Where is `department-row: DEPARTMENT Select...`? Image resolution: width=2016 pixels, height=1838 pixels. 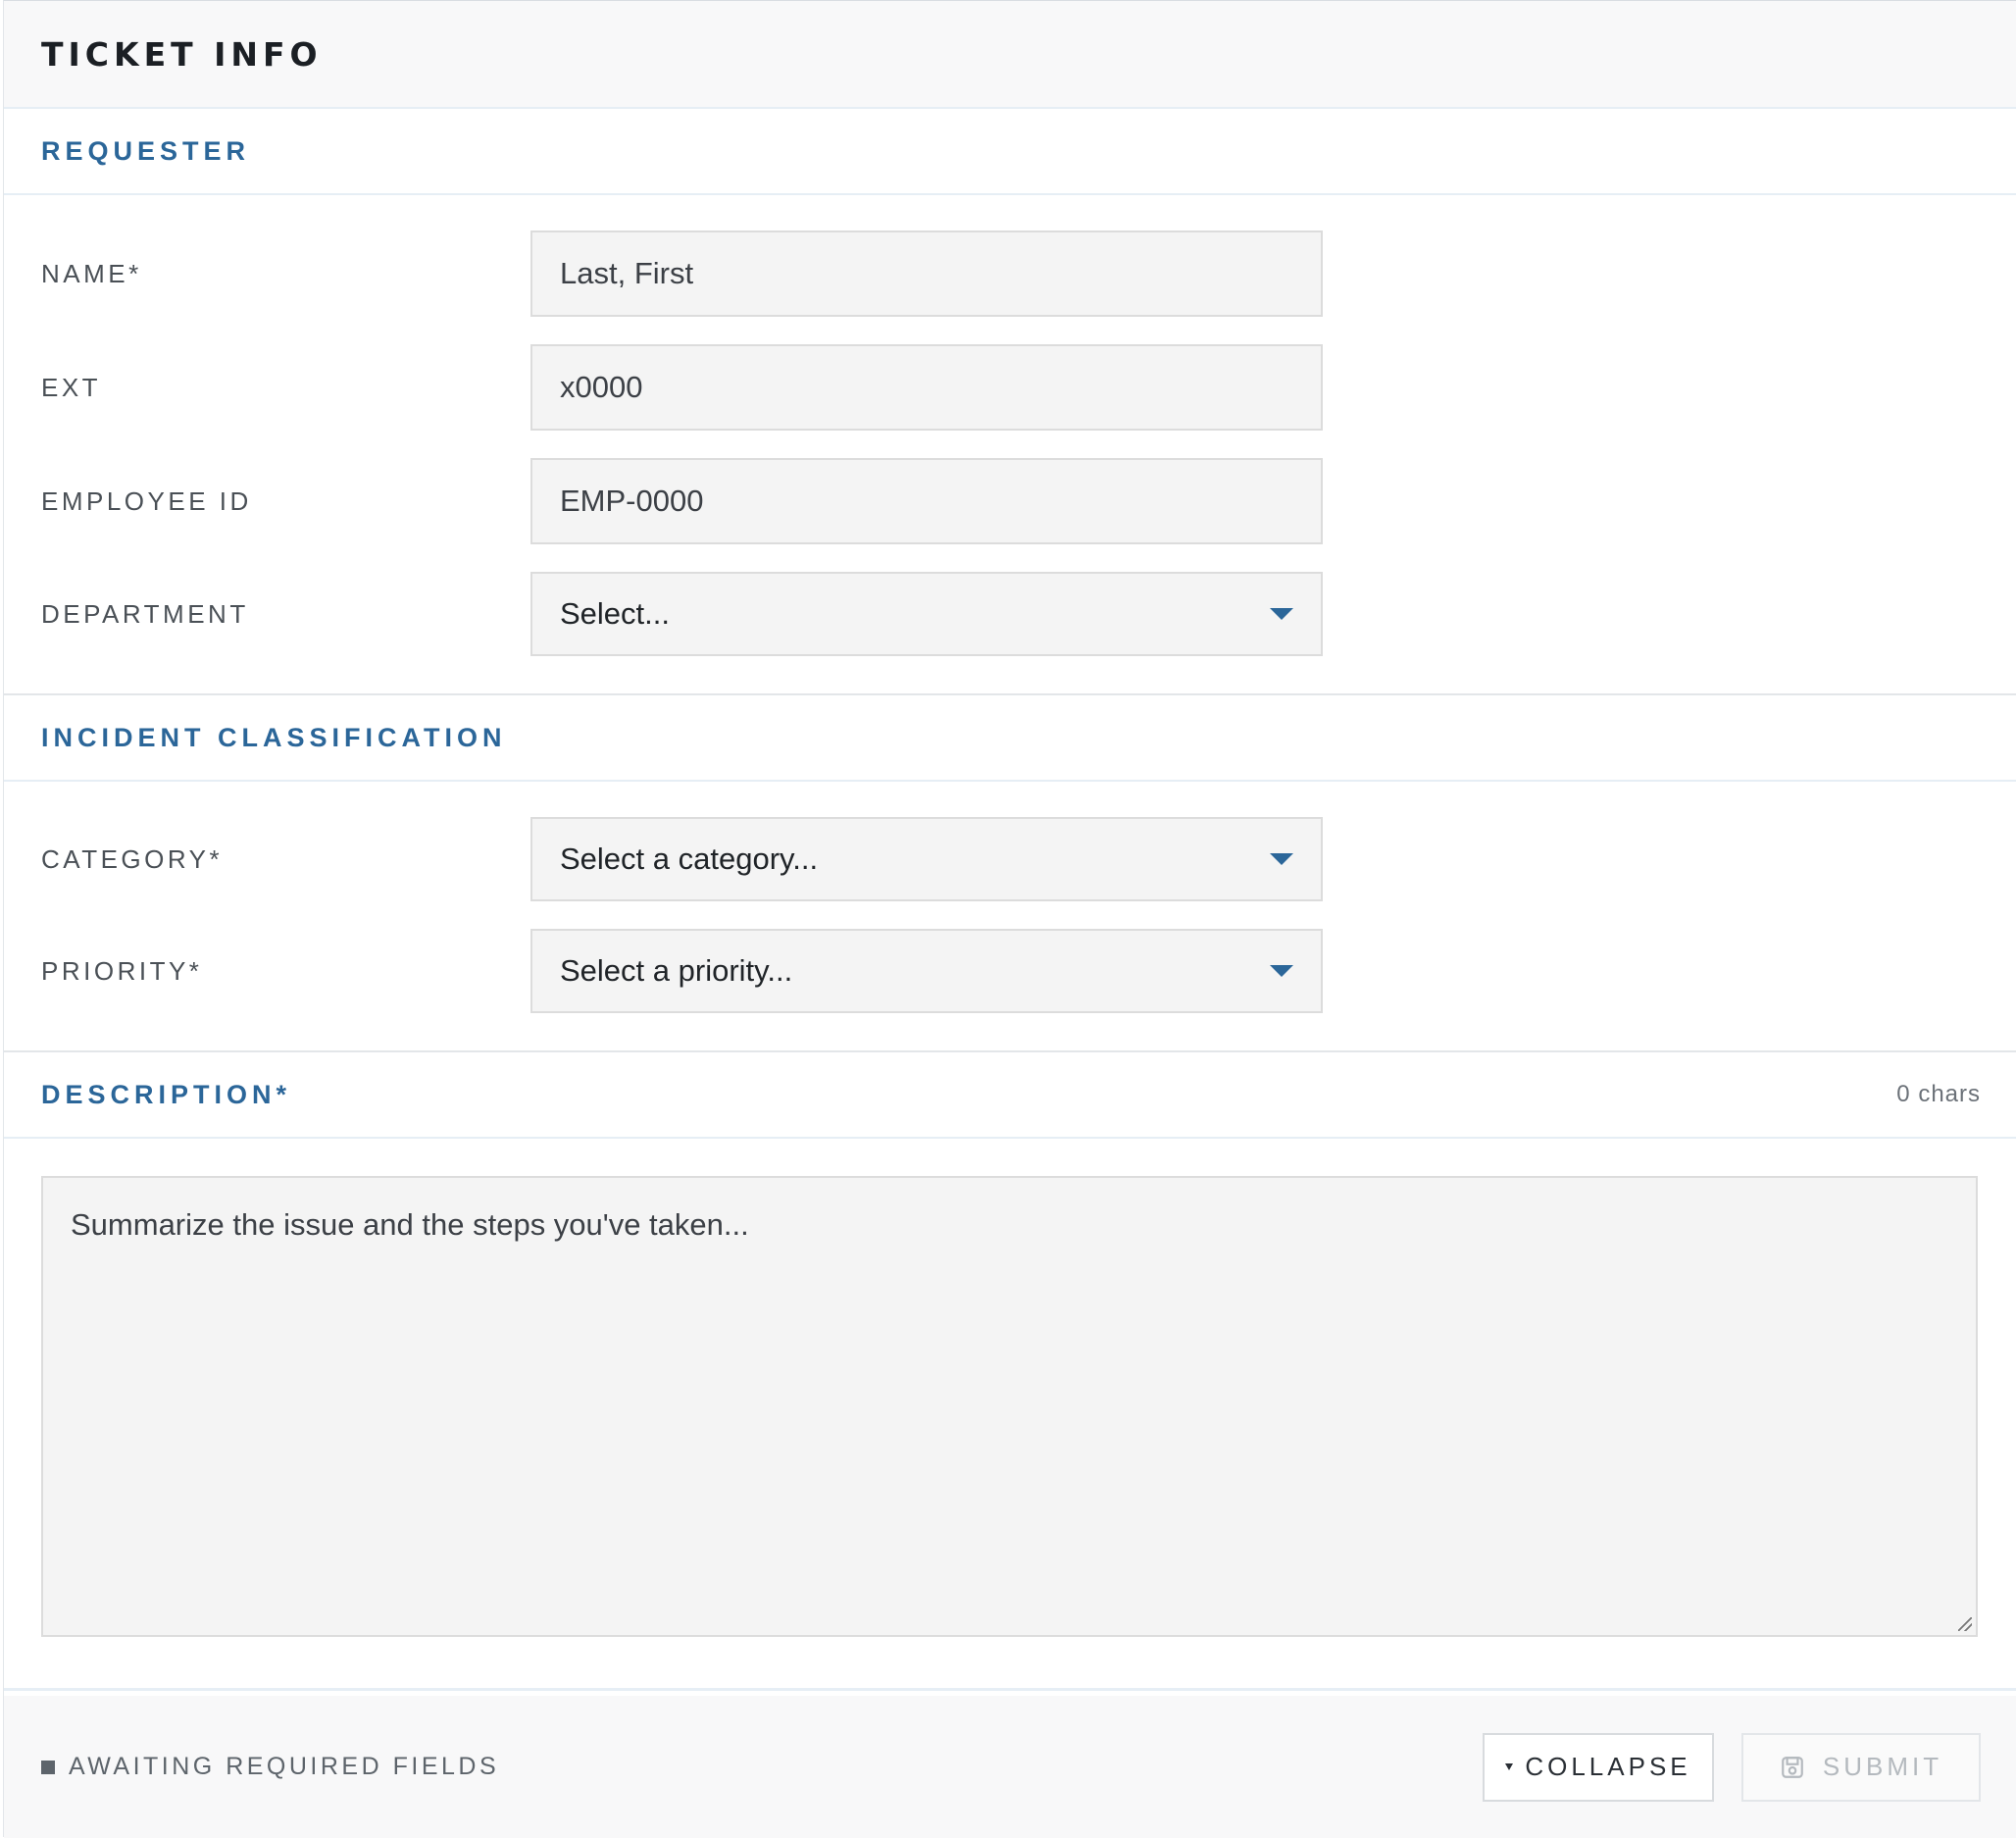 department-row: DEPARTMENT Select... is located at coordinates (1010, 614).